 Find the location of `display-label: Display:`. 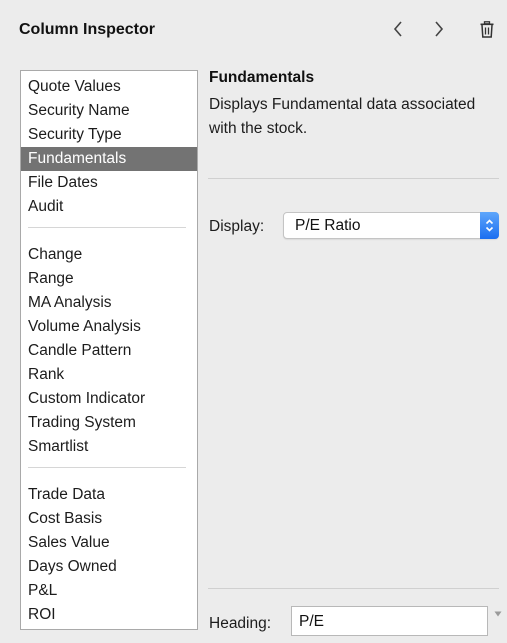

display-label: Display: is located at coordinates (237, 226).